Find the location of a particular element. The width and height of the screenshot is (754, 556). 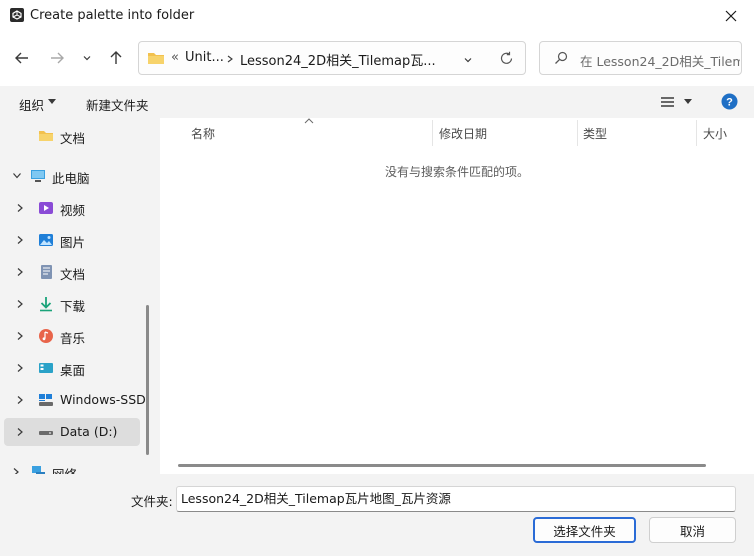

tree-item-documents-quick: 文档 is located at coordinates (72, 136).